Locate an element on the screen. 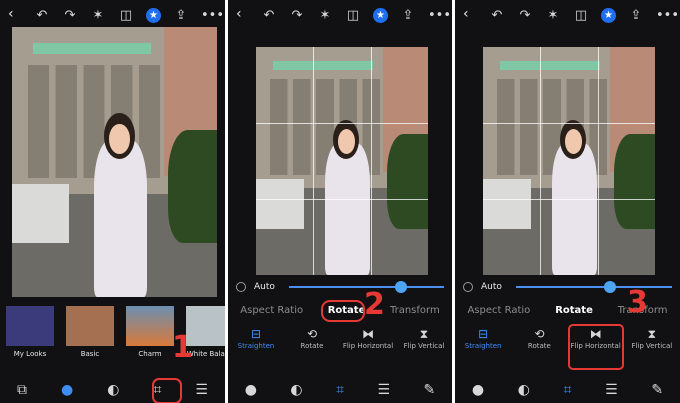 This screenshot has width=680, height=403. photo-plant is located at coordinates (192, 186).